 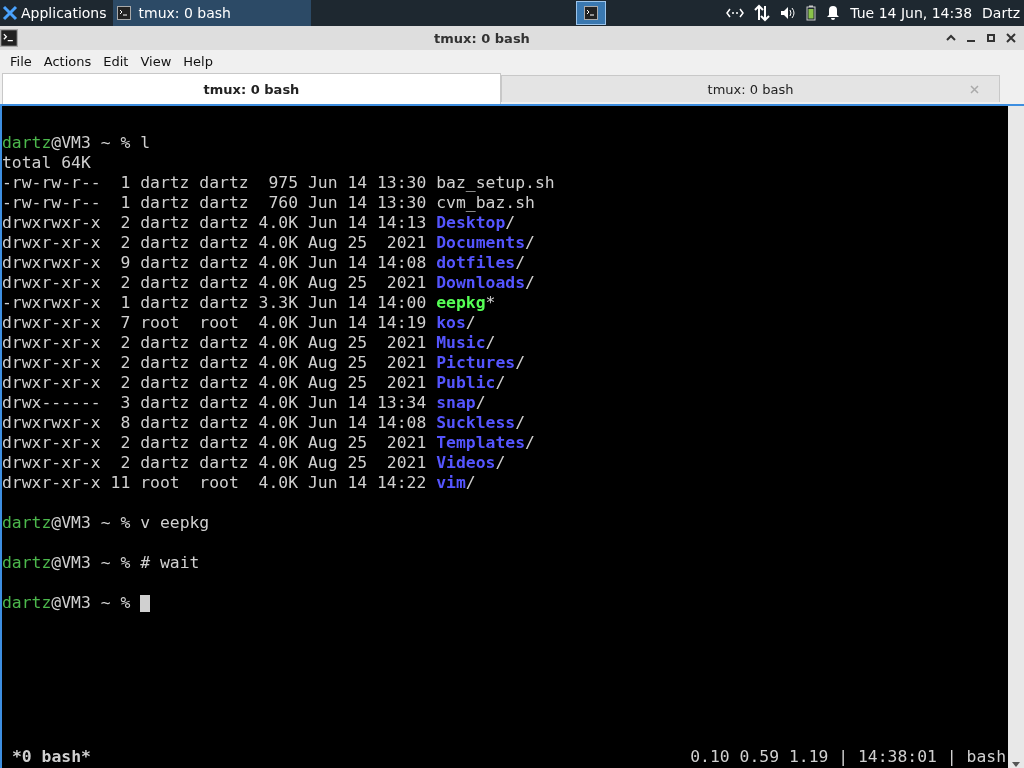 I want to click on file-name: kos, so click(x=451, y=323).